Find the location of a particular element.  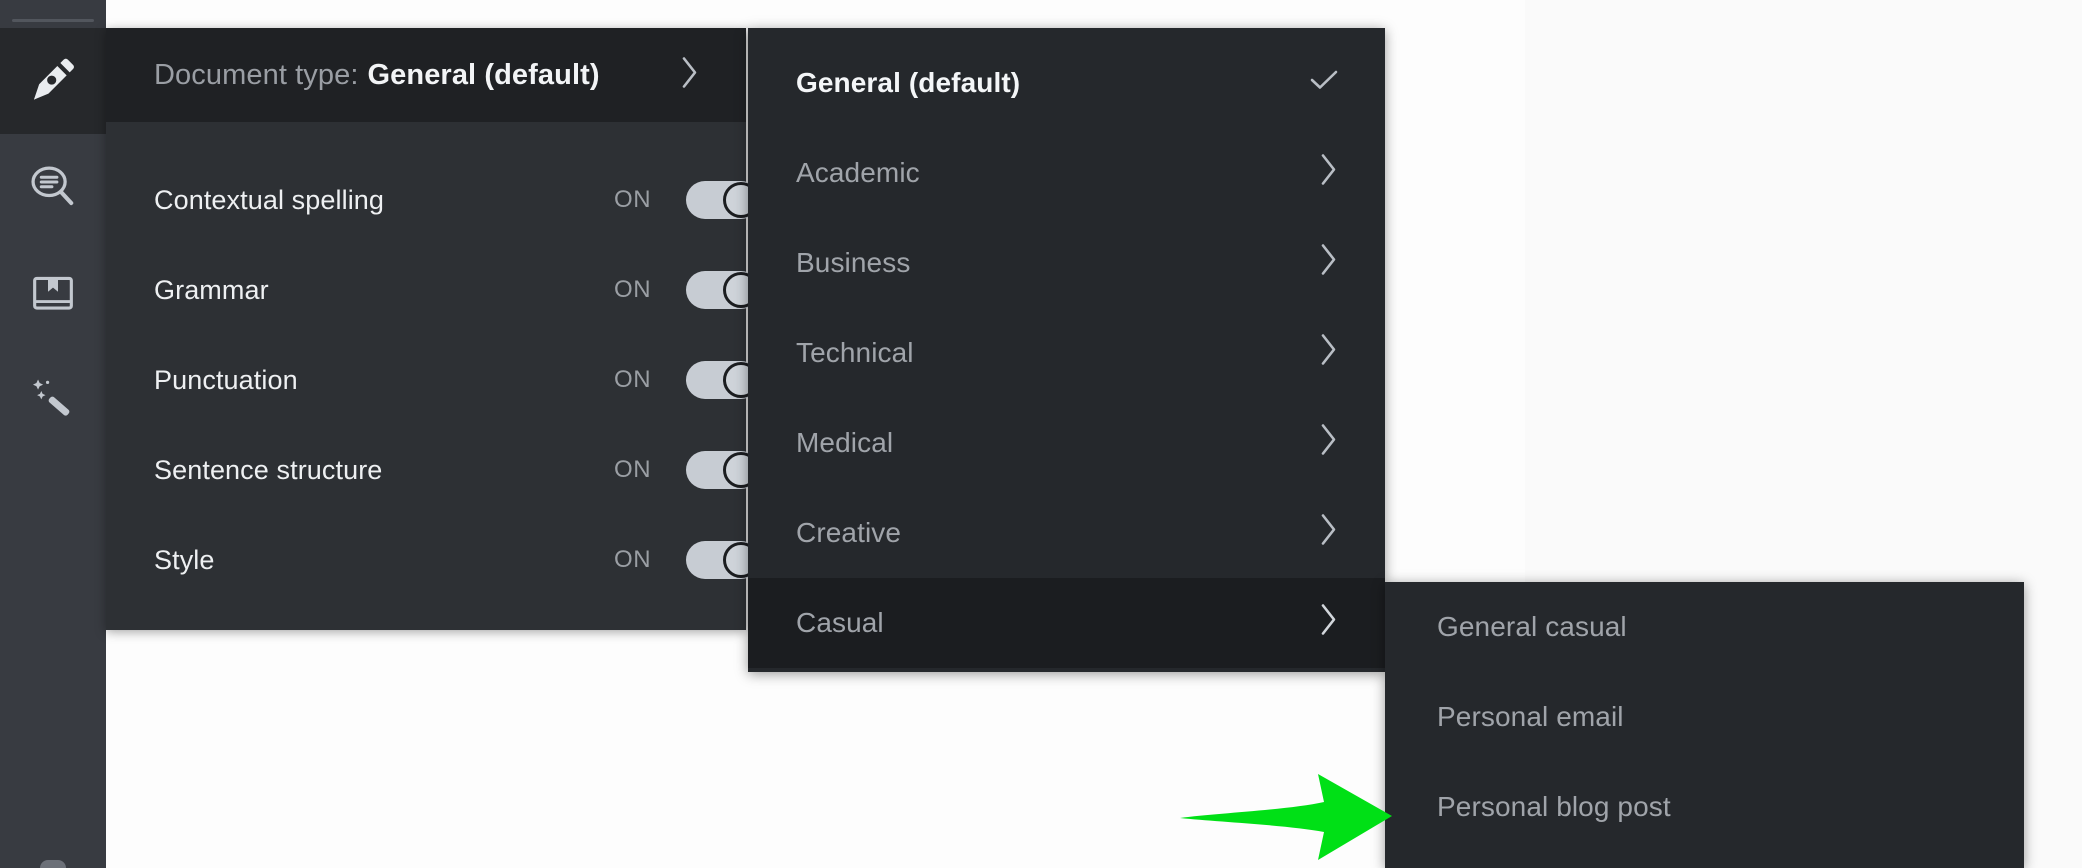

menu-item-technical: Technical is located at coordinates (1066, 353).